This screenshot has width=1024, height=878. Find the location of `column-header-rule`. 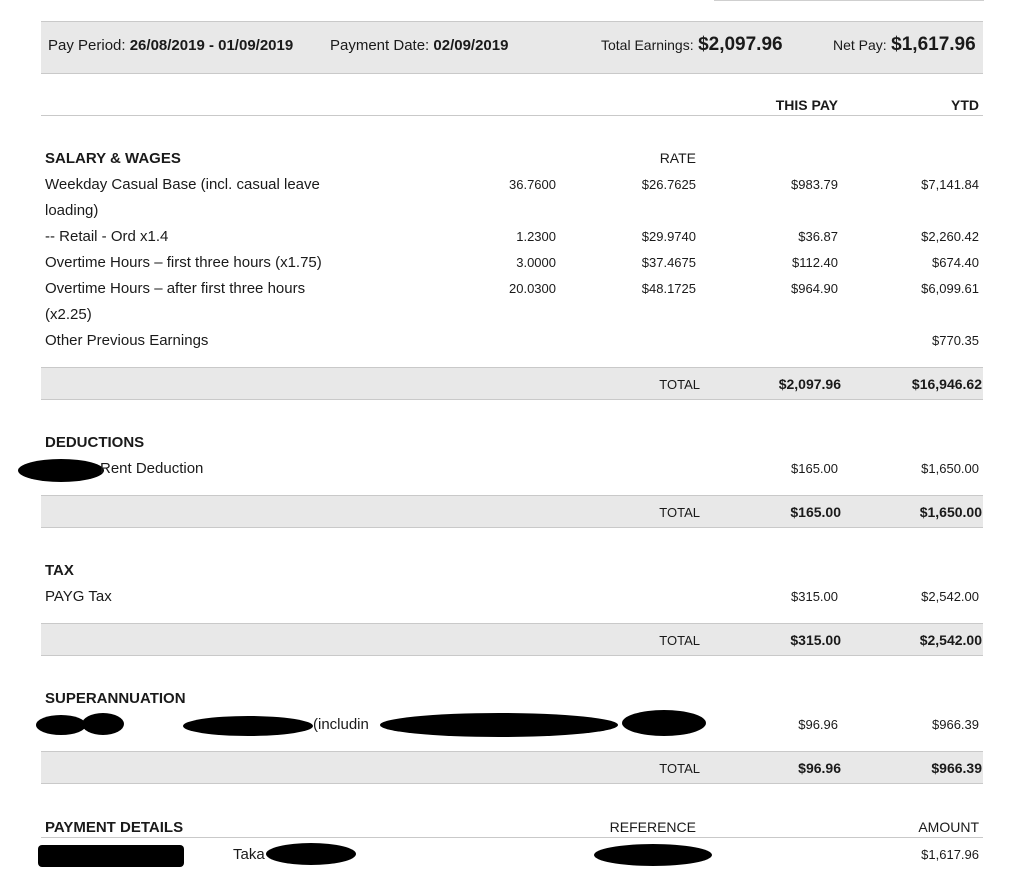

column-header-rule is located at coordinates (512, 115).